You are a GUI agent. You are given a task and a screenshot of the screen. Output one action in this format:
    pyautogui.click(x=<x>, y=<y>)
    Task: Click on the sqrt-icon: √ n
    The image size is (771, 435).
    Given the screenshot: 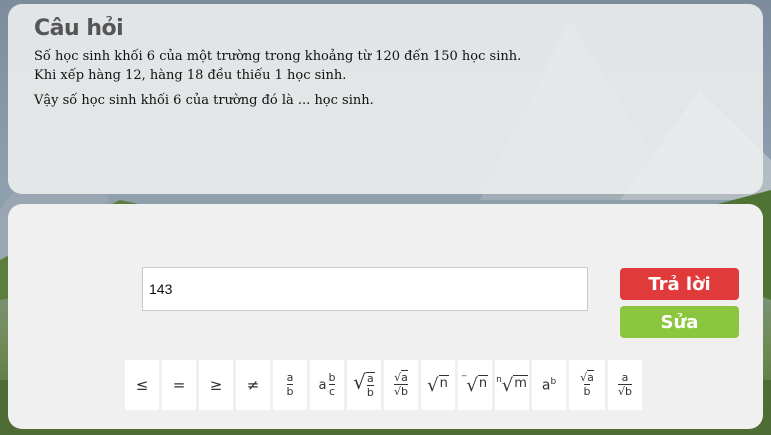 What is the action you would take?
    pyautogui.click(x=438, y=385)
    